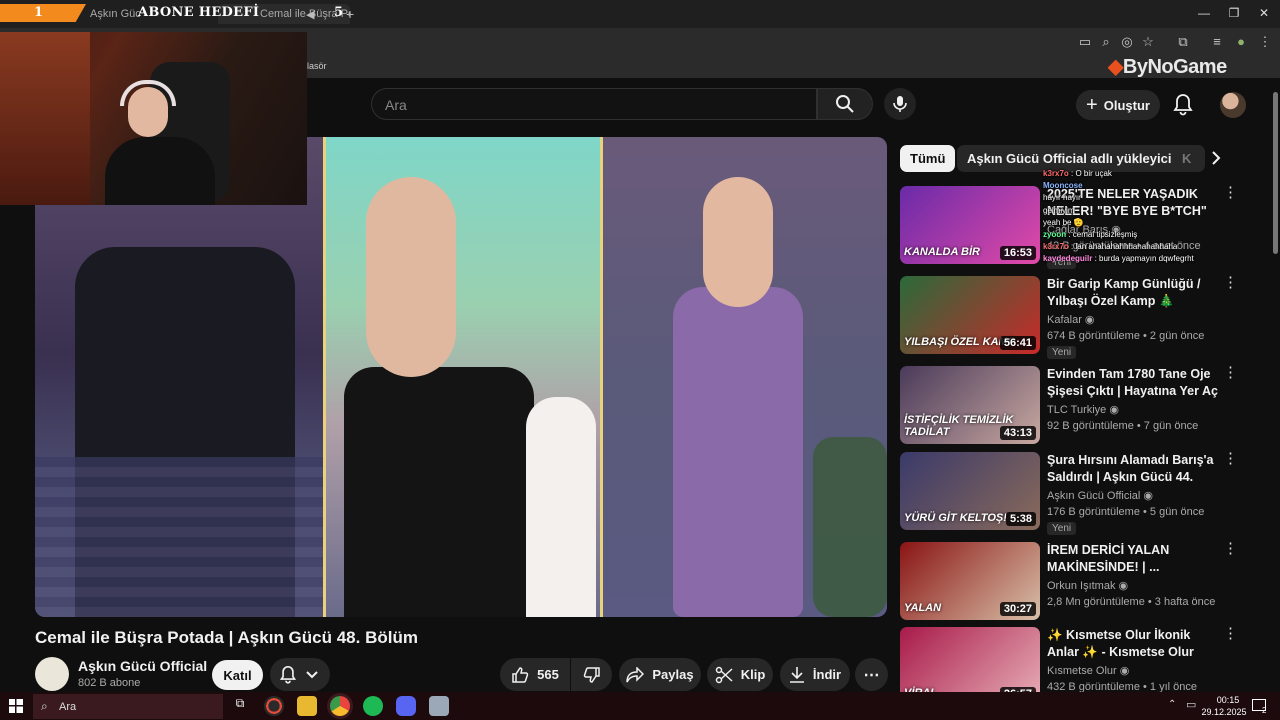 This screenshot has height=720, width=1280. I want to click on search-button, so click(845, 104).